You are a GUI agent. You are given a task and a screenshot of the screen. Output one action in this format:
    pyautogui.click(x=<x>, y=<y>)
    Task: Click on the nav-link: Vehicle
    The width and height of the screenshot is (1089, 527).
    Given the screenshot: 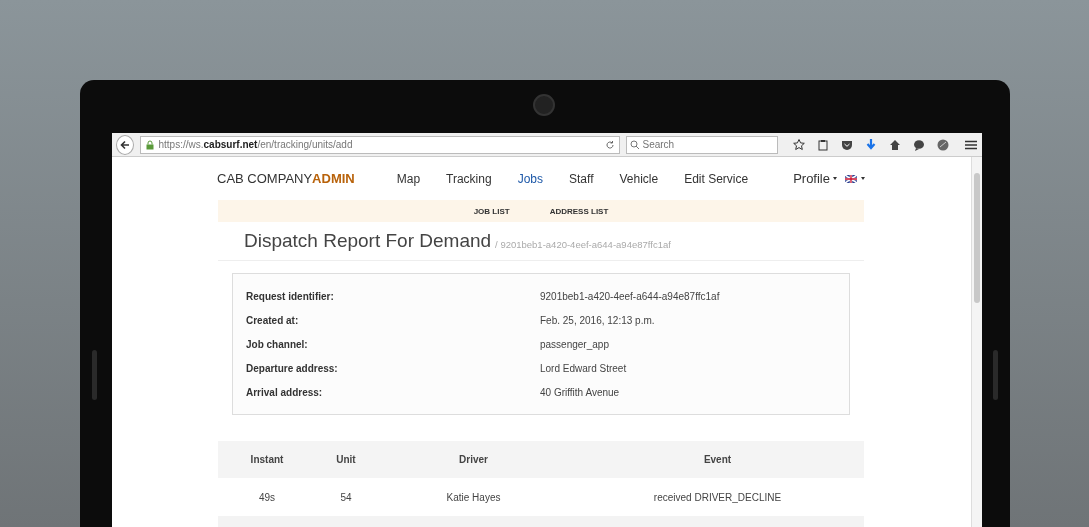 What is the action you would take?
    pyautogui.click(x=639, y=178)
    